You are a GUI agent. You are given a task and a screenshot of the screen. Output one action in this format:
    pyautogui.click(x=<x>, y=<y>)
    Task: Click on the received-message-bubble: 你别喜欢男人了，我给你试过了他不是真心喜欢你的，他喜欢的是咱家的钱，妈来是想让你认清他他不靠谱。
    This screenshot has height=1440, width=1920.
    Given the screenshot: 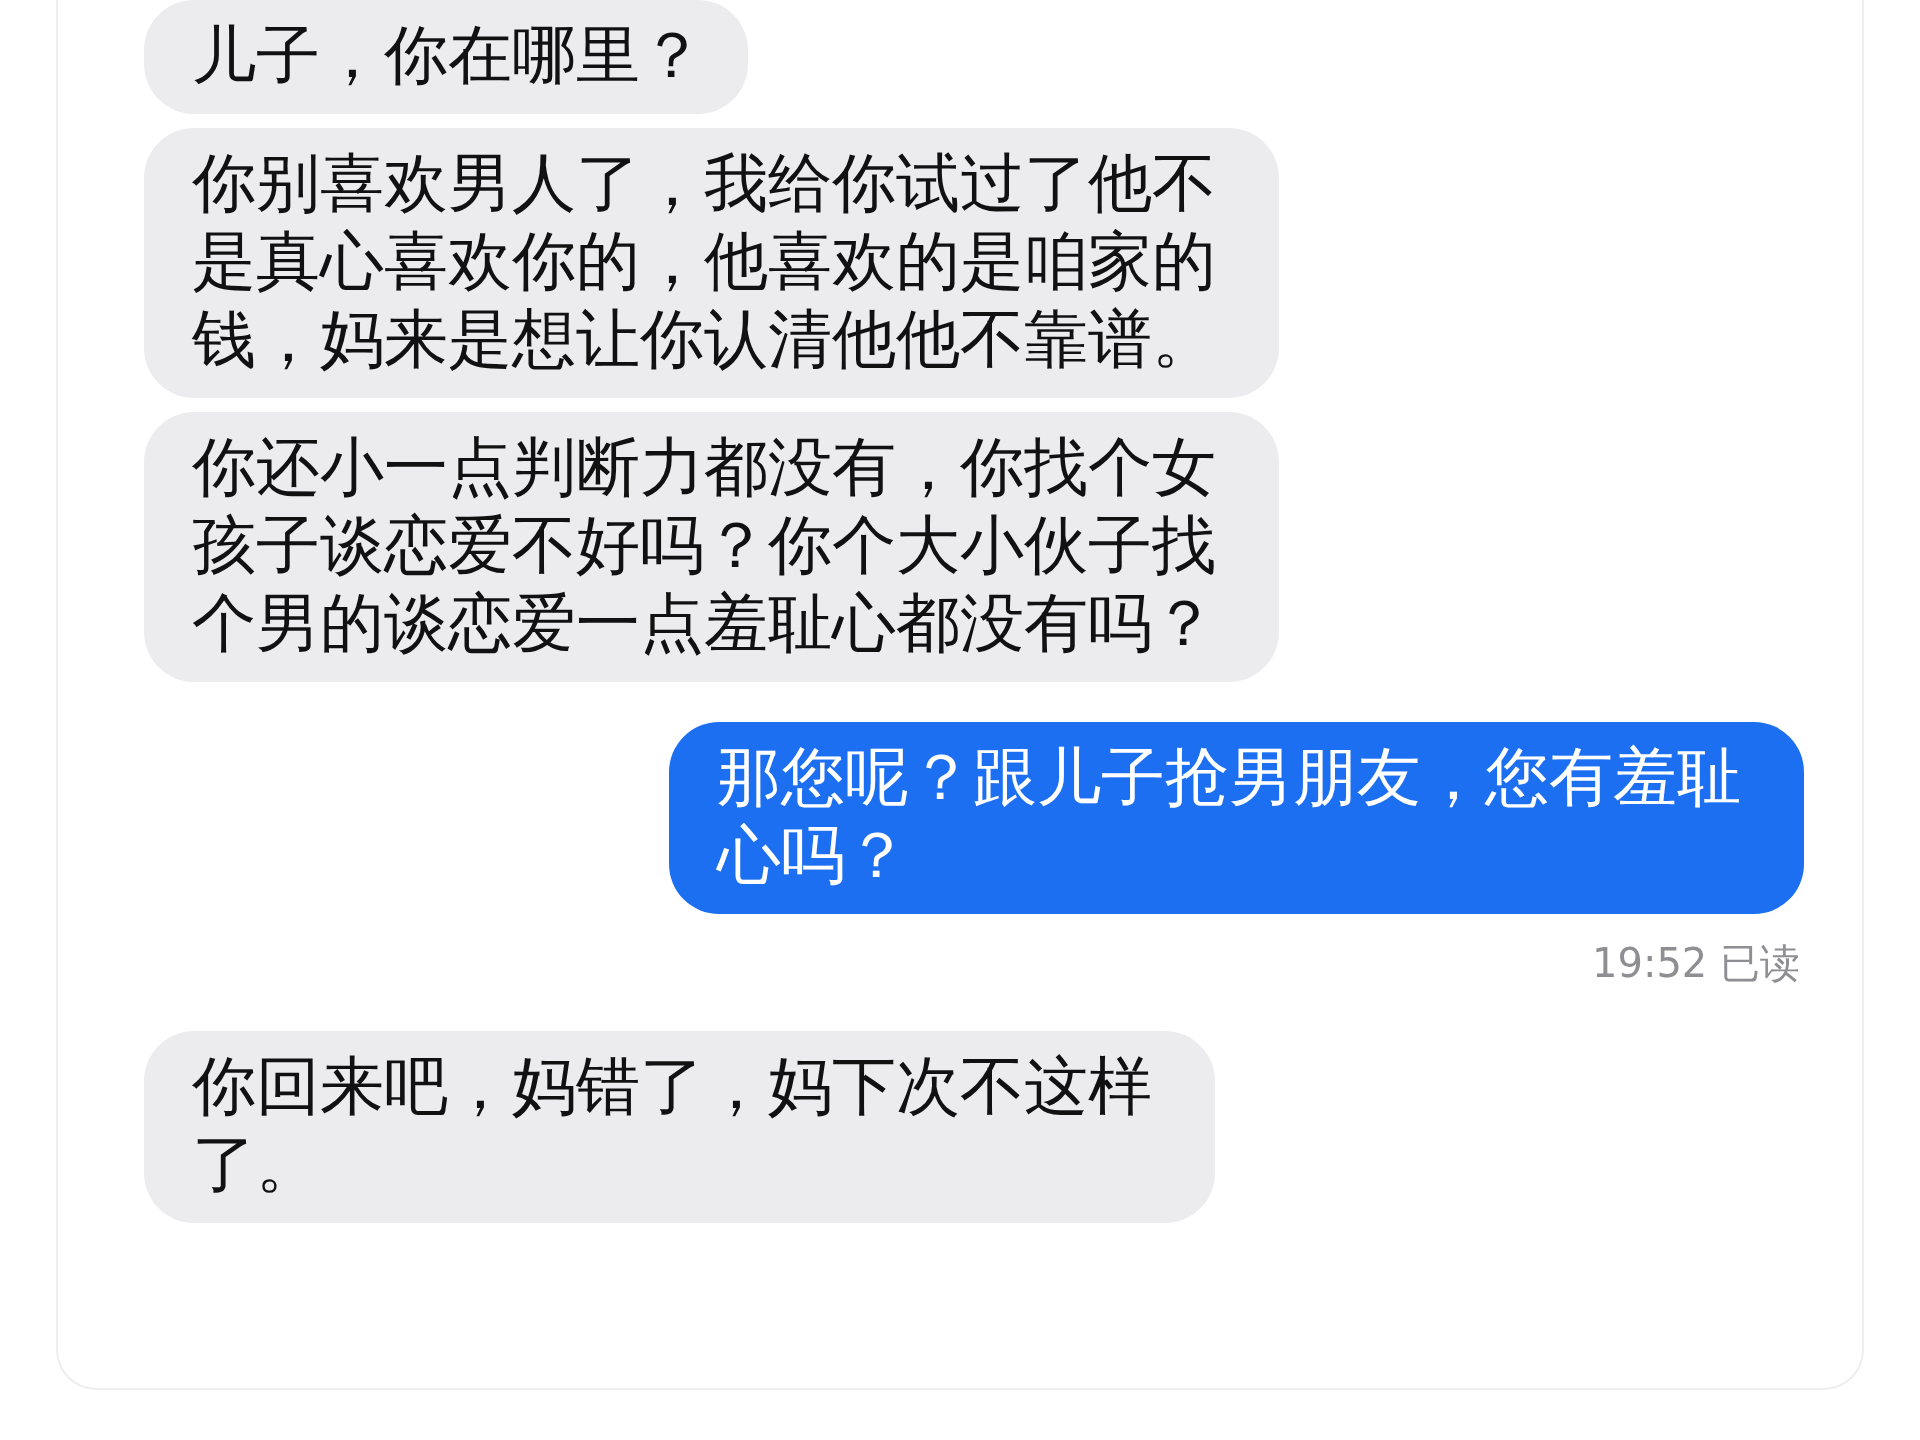 What is the action you would take?
    pyautogui.click(x=712, y=263)
    